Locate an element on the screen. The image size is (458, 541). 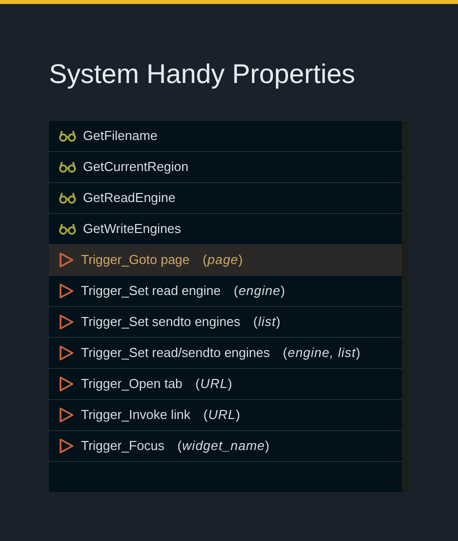
property-item: Trigger_Set read/sendto engines (engine, list) is located at coordinates (225, 353).